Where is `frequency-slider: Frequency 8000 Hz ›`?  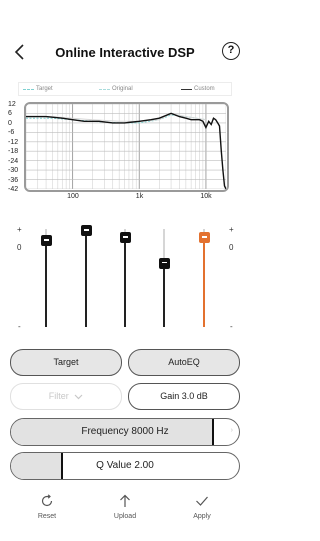 frequency-slider: Frequency 8000 Hz › is located at coordinates (125, 432).